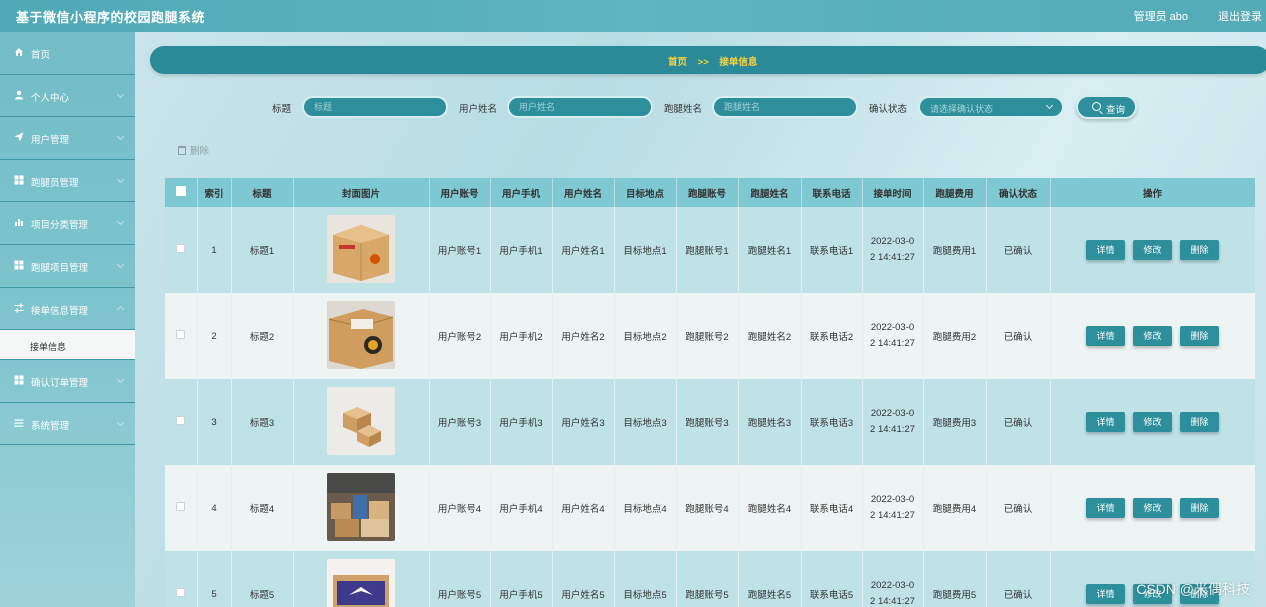 The width and height of the screenshot is (1266, 607). I want to click on cell-phone: 用户手机2, so click(521, 336).